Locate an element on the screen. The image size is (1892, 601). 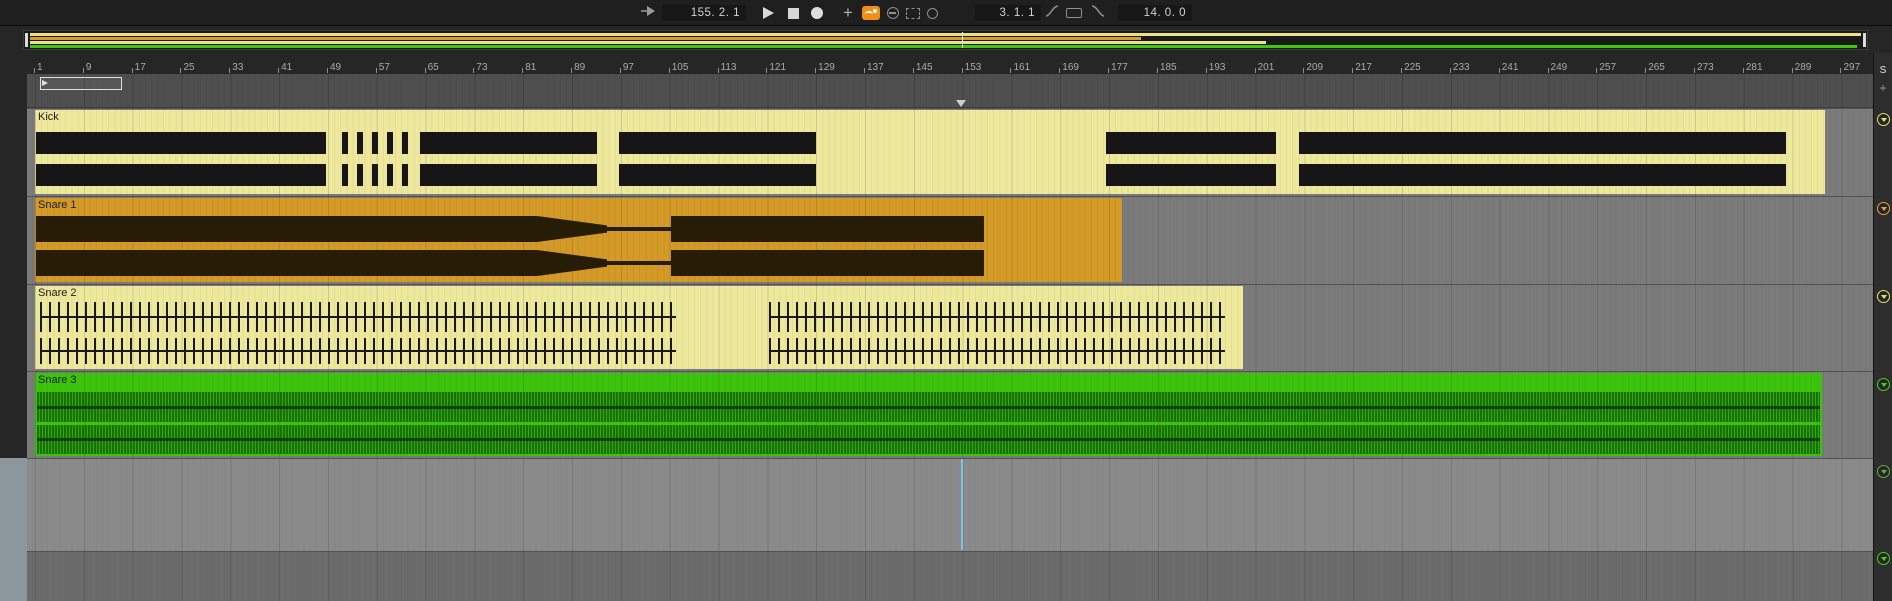
tick-number: 145 is located at coordinates (924, 67).